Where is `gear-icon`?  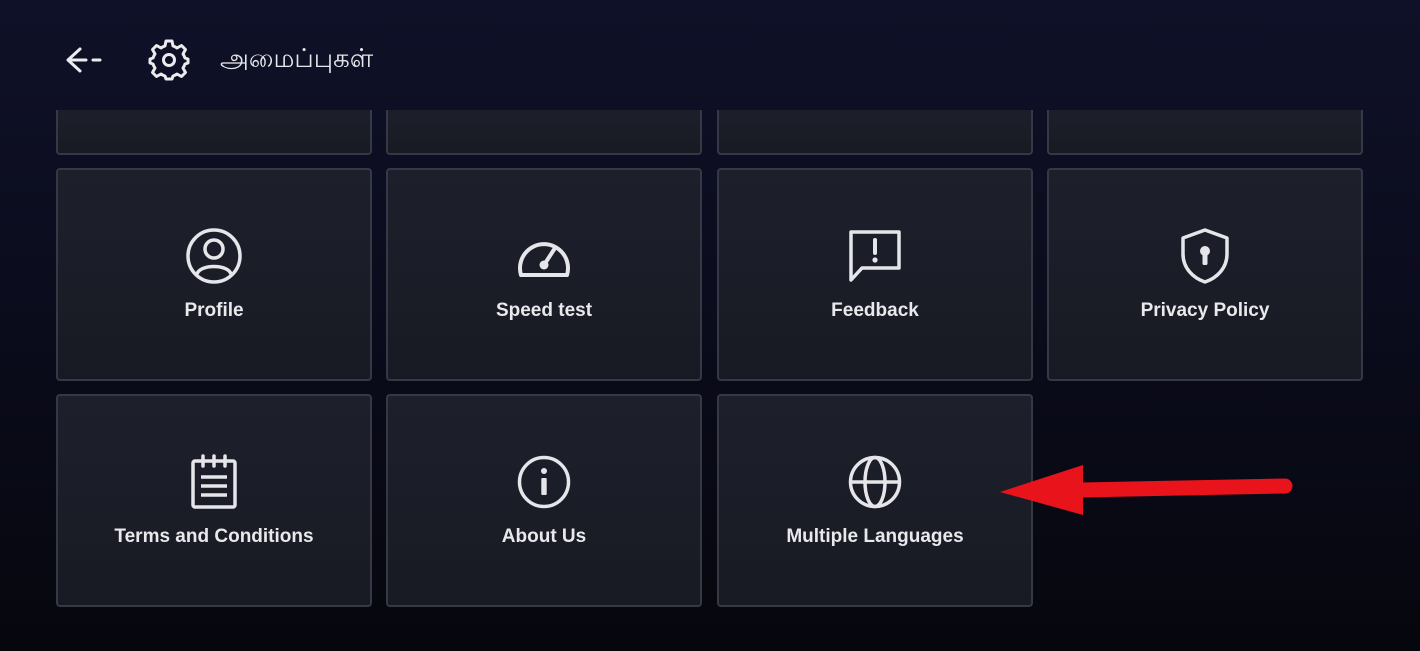
gear-icon is located at coordinates (169, 60).